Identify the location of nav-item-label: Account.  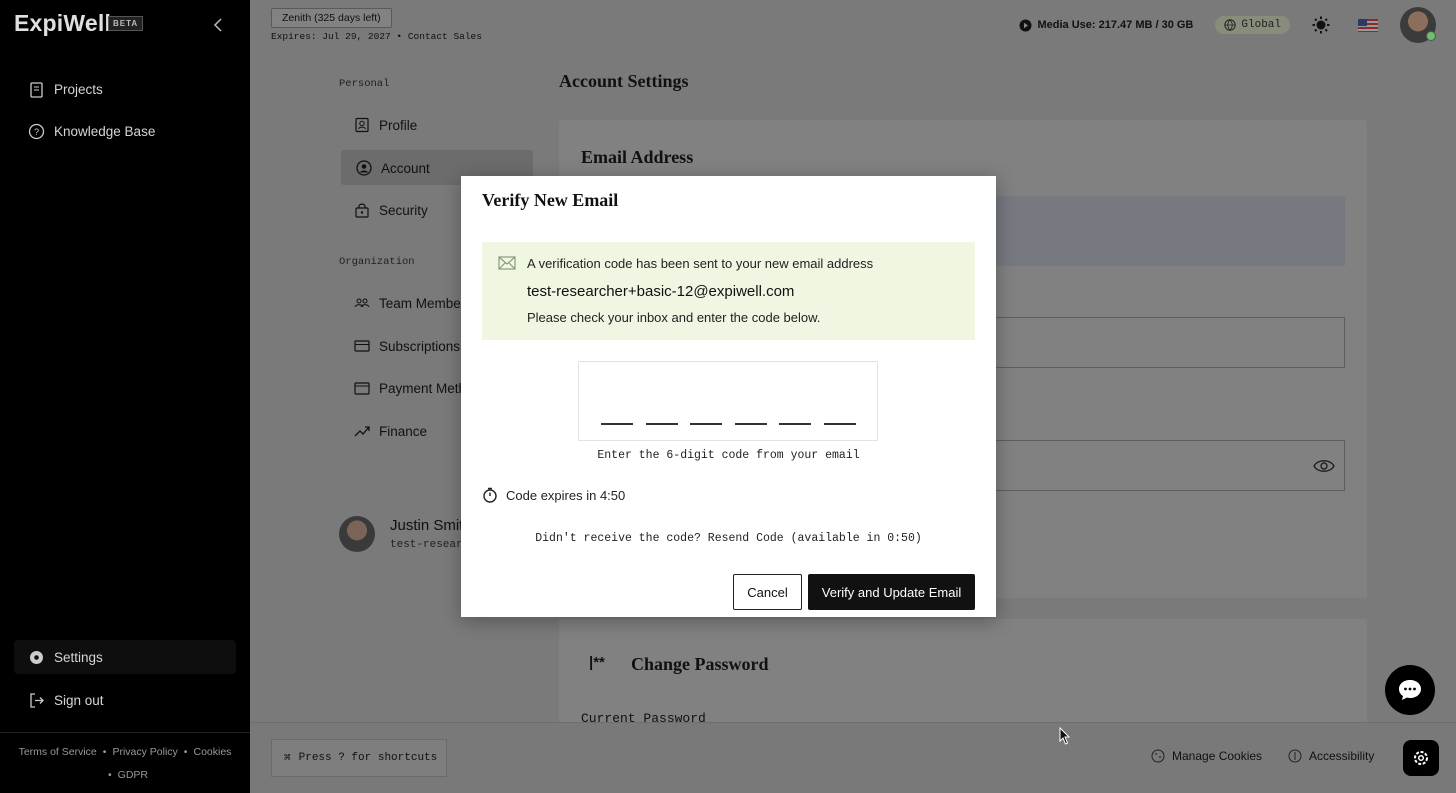
(405, 168).